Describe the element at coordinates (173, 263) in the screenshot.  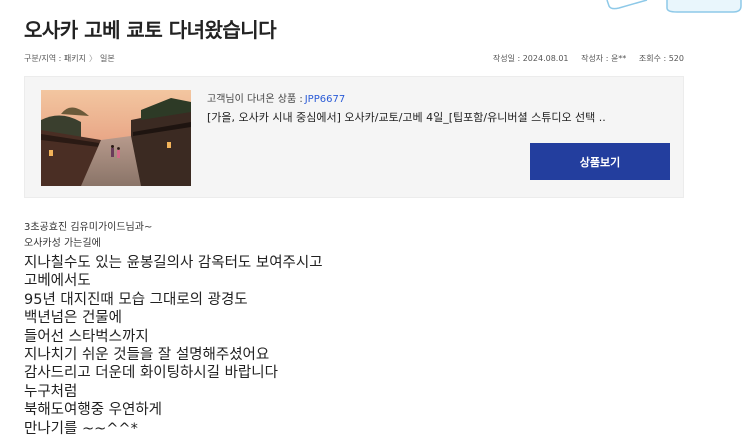
I see `review-line: 지나칠수도 있는 윤봉길의사 감옥터도 보여주시고` at that location.